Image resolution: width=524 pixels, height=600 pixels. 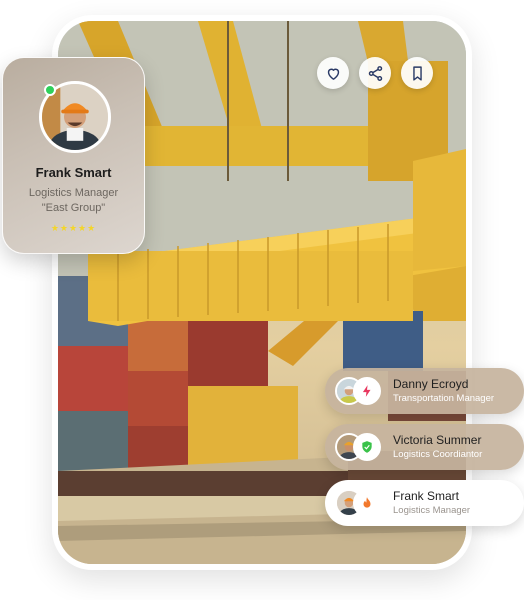 I want to click on like-button, so click(x=333, y=73).